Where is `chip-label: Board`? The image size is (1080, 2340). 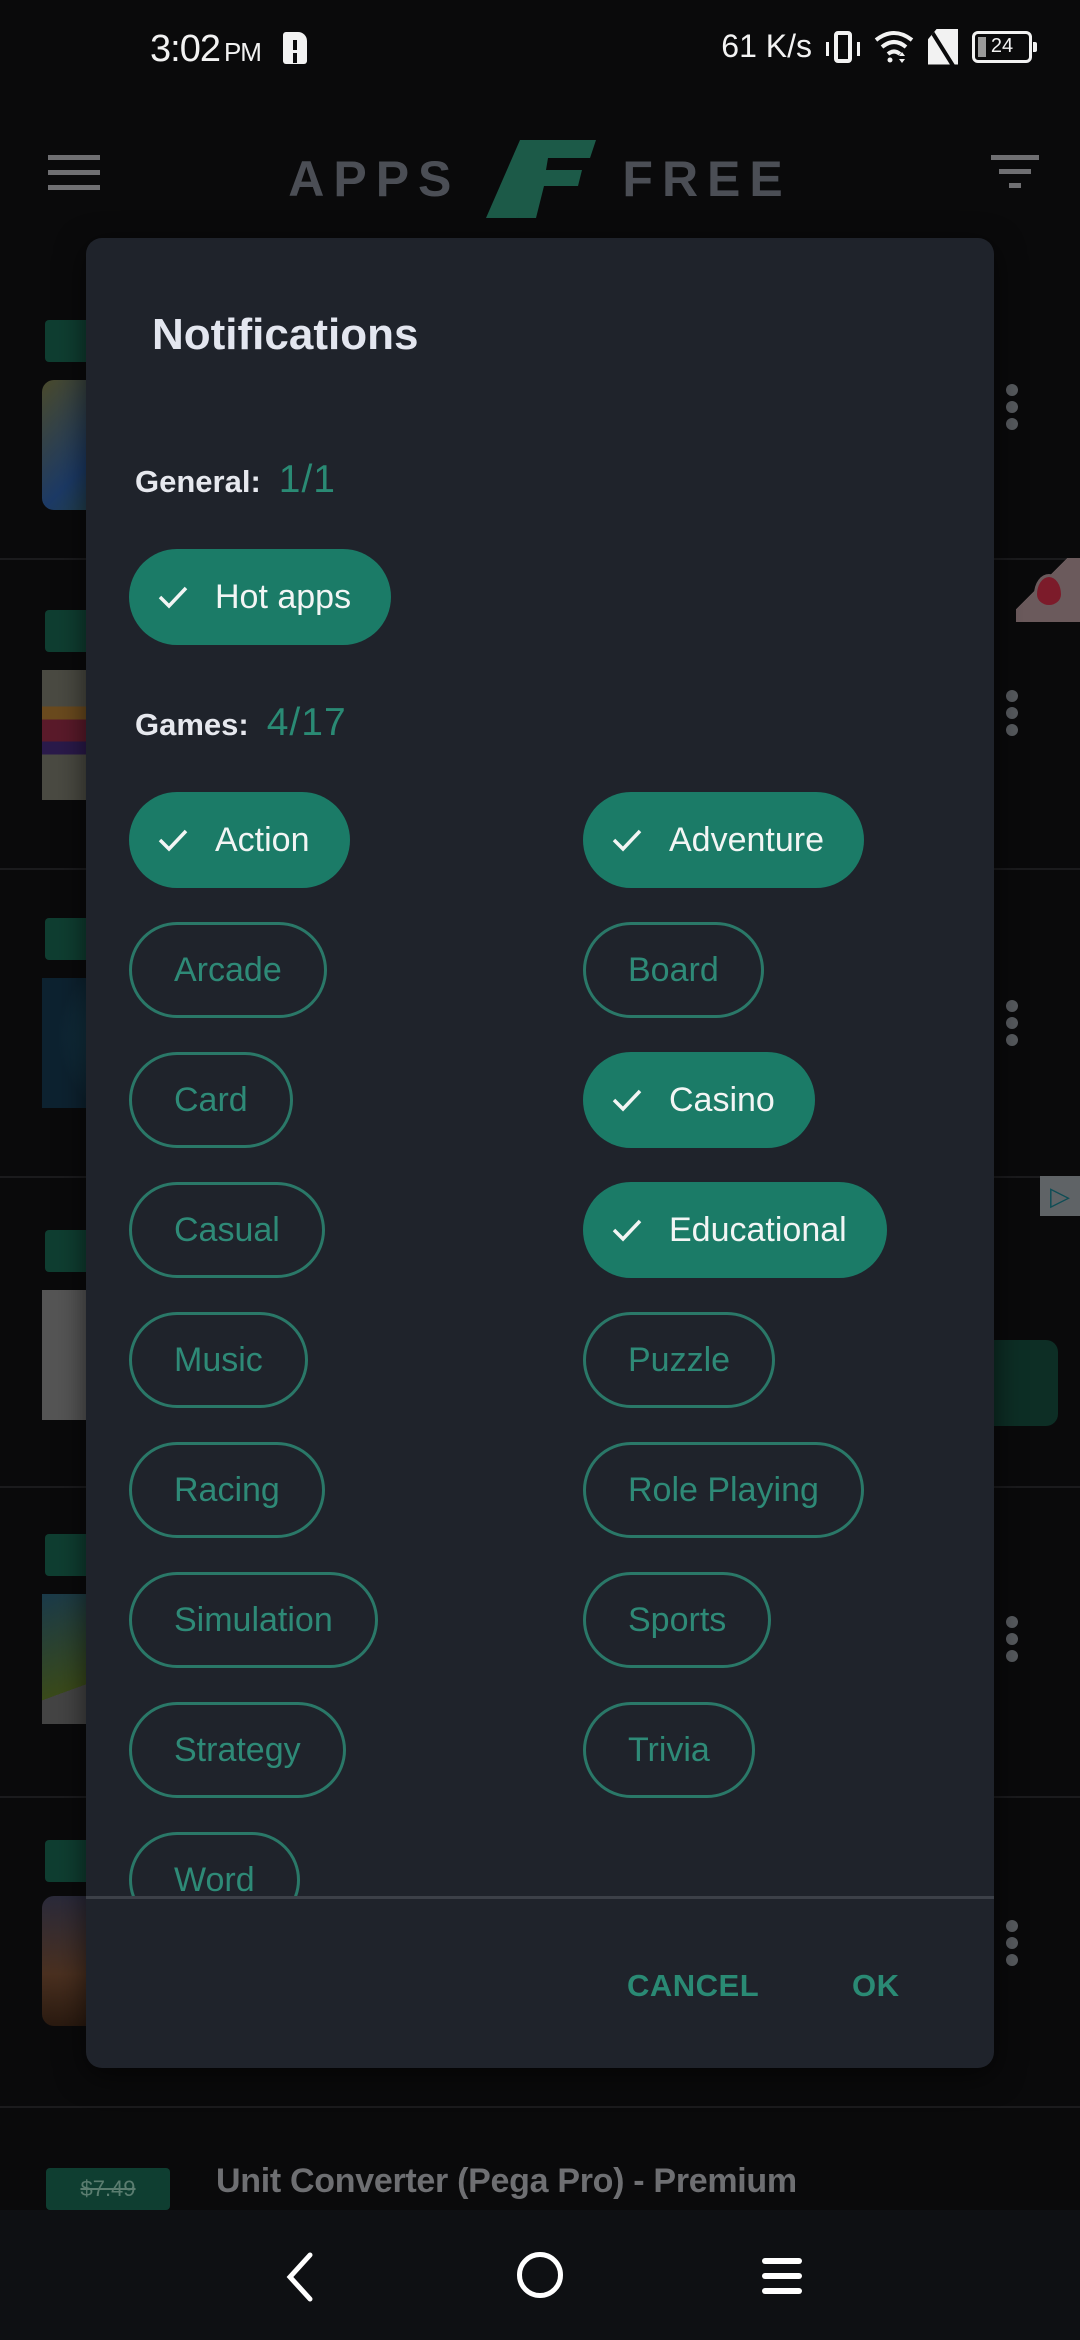
chip-label: Board is located at coordinates (673, 969).